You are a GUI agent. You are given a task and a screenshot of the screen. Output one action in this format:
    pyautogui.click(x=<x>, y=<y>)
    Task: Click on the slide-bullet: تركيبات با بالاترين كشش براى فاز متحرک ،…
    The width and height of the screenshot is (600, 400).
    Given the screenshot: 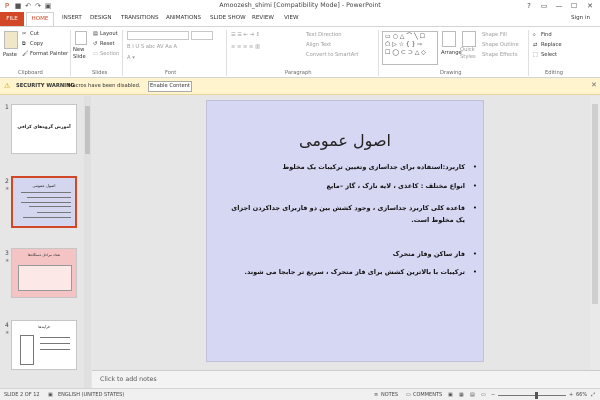 What is the action you would take?
    pyautogui.click(x=340, y=272)
    